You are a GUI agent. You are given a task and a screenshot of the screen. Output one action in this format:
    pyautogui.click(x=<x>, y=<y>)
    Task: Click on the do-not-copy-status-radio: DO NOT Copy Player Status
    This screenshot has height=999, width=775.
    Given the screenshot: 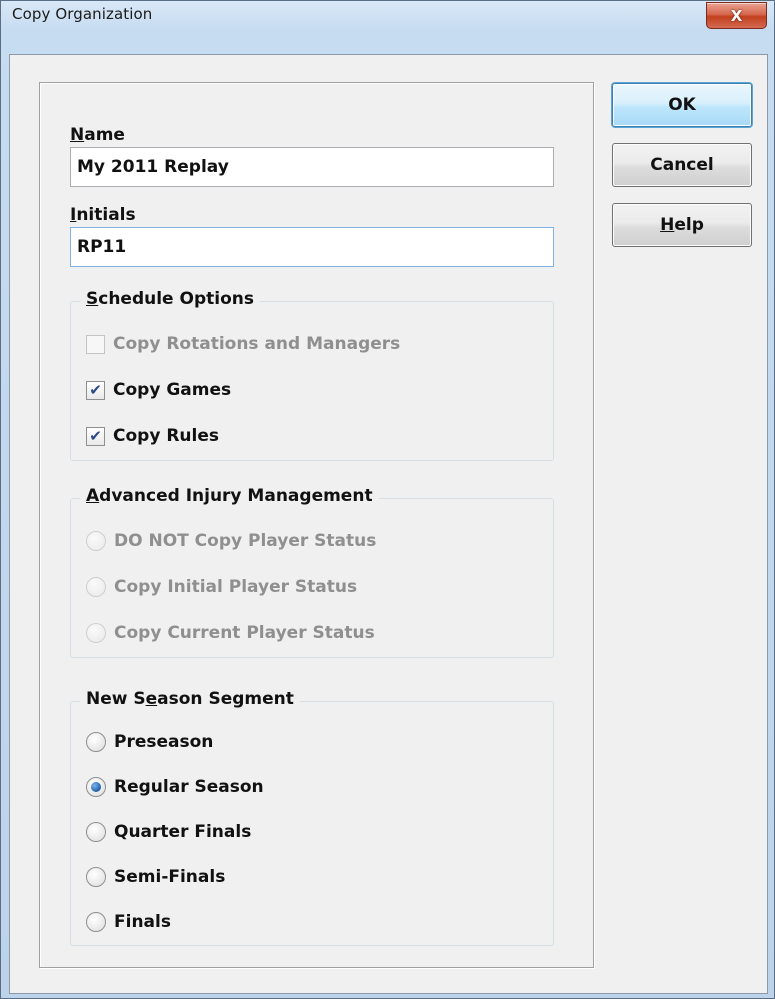 What is the action you would take?
    pyautogui.click(x=231, y=541)
    